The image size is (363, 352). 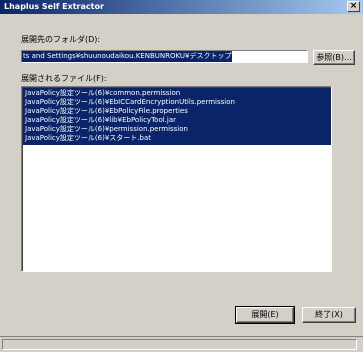 I want to click on window-title: Lhaplus Self Extractor, so click(x=54, y=6).